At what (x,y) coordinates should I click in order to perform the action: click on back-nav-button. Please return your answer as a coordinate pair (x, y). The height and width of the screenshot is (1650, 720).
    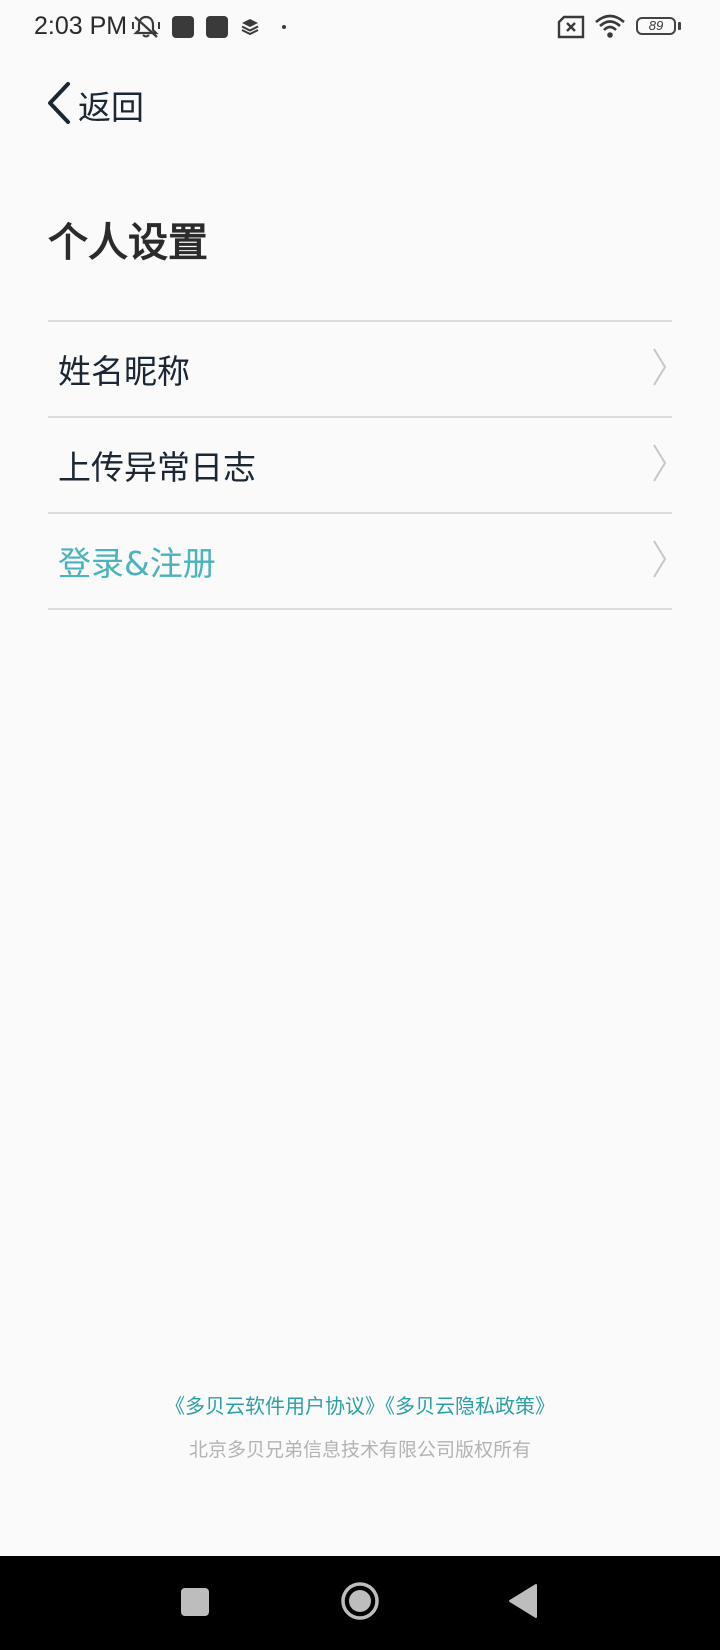
    Looking at the image, I should click on (523, 1601).